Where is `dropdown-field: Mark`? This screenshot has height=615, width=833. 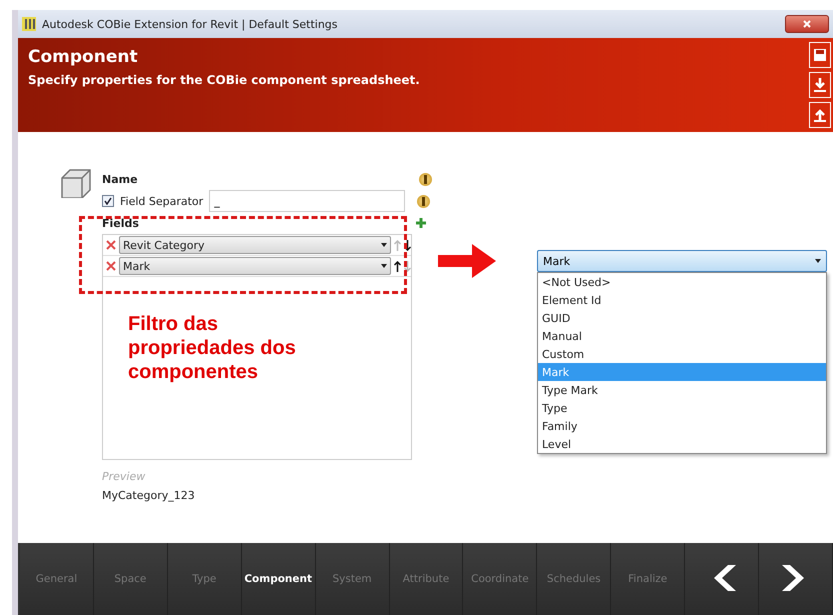 dropdown-field: Mark is located at coordinates (682, 261).